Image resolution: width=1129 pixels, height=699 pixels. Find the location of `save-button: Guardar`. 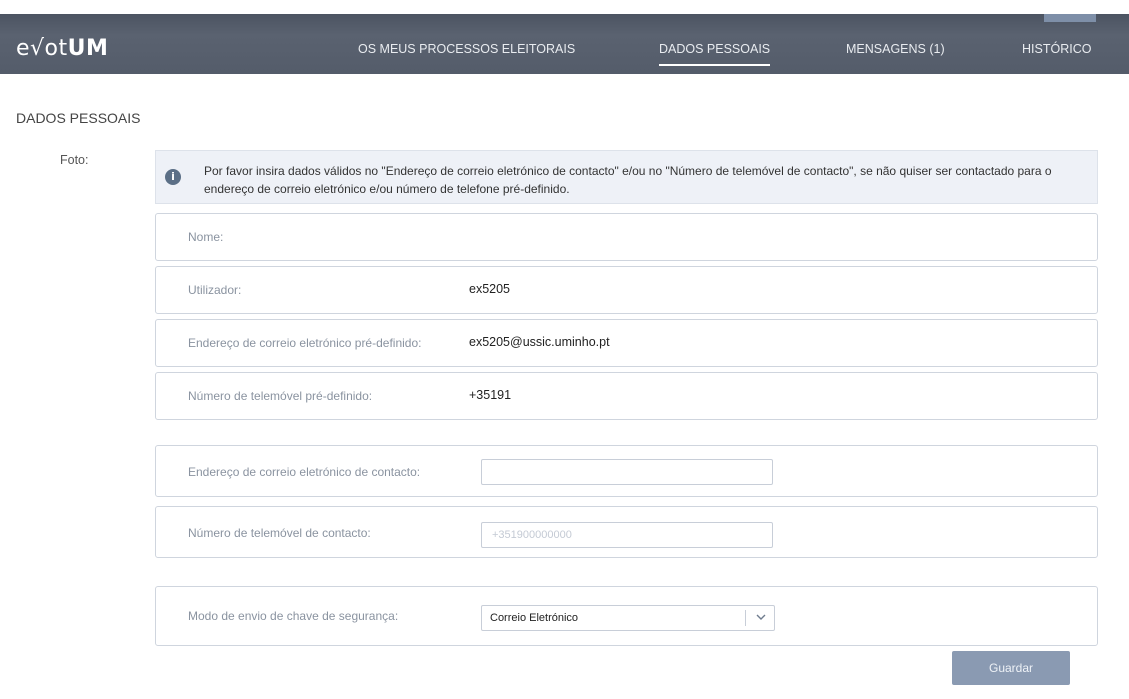

save-button: Guardar is located at coordinates (1011, 668).